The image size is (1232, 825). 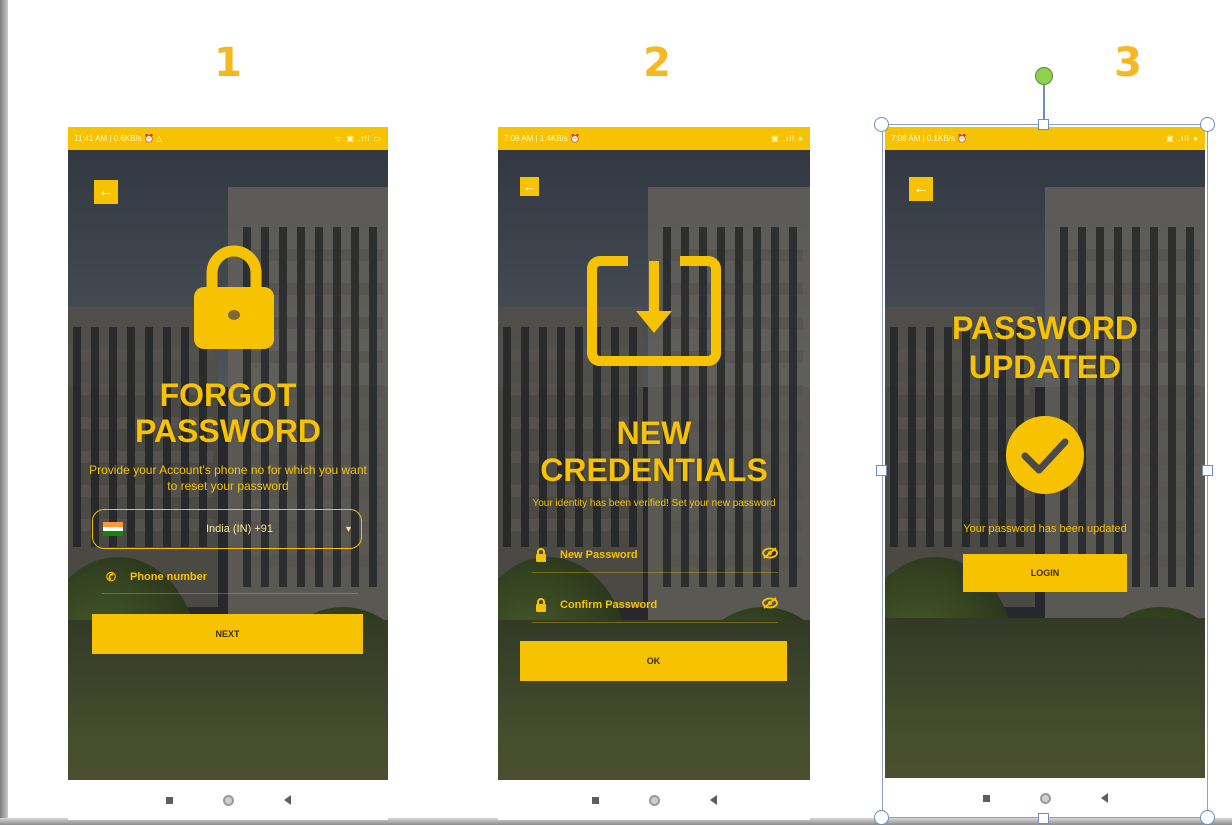 I want to click on resize-handle-top, so click(x=1043, y=124).